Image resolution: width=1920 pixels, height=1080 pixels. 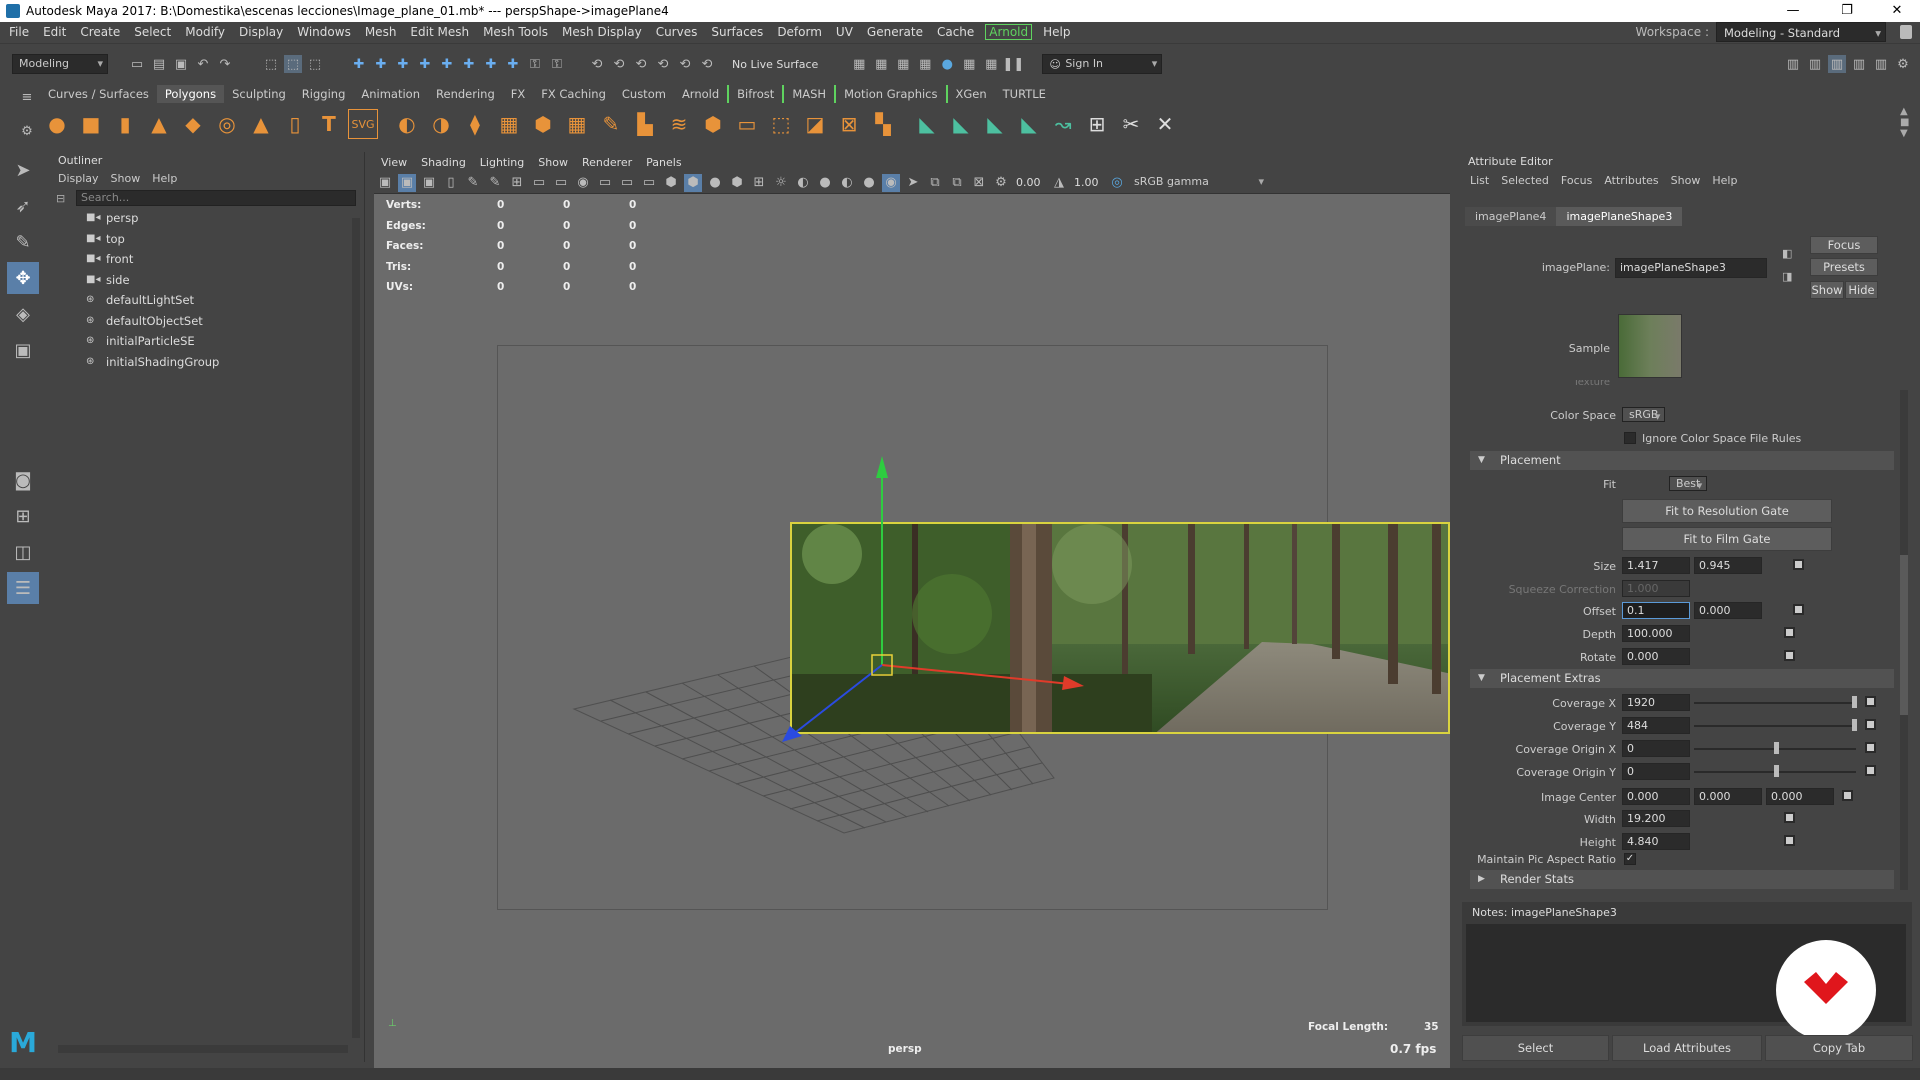 I want to click on vp-menu-show: Show, so click(x=553, y=162).